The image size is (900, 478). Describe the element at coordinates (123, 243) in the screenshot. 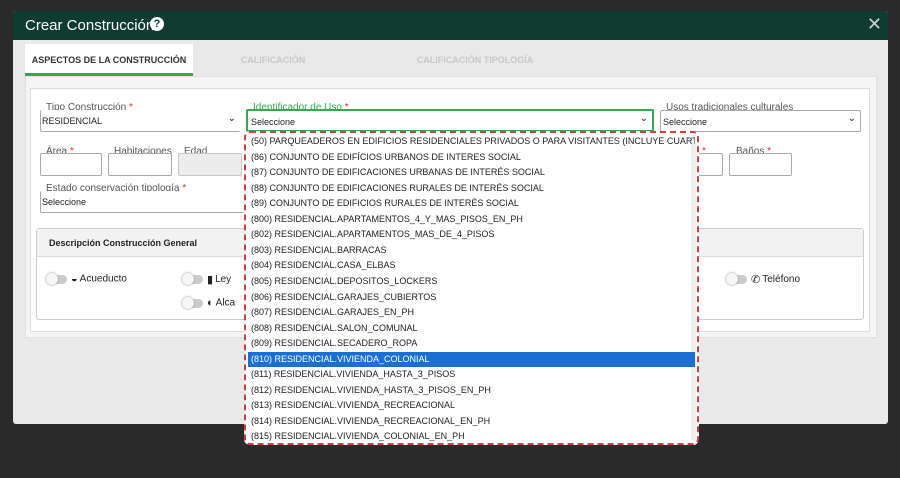

I see `section-title: Descripción Construcción General` at that location.